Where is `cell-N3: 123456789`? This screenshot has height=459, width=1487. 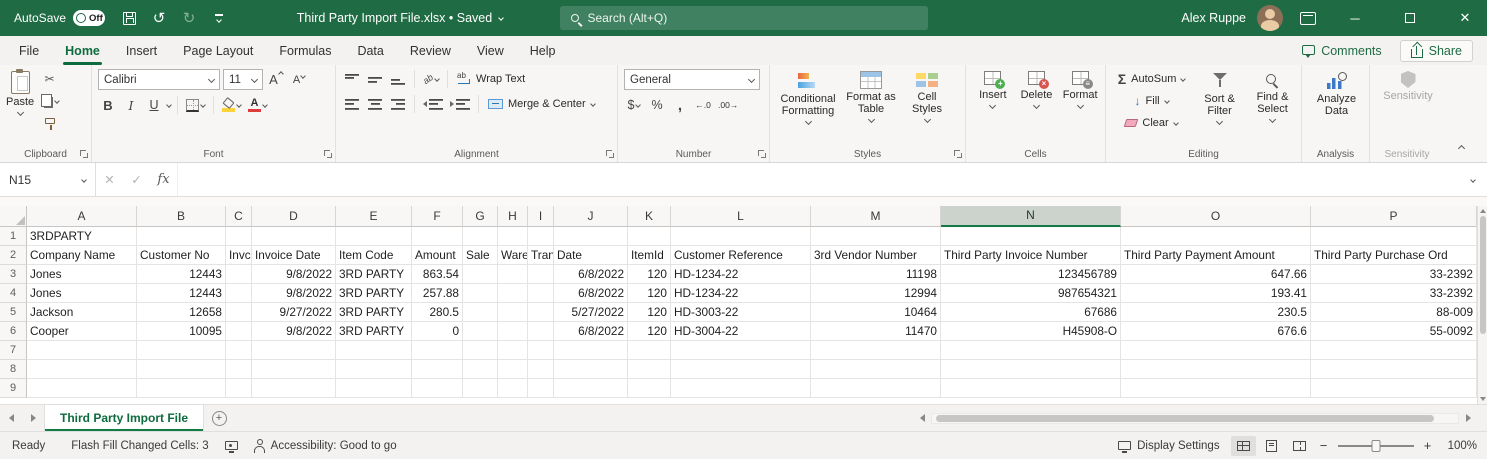
cell-N3: 123456789 is located at coordinates (1031, 274).